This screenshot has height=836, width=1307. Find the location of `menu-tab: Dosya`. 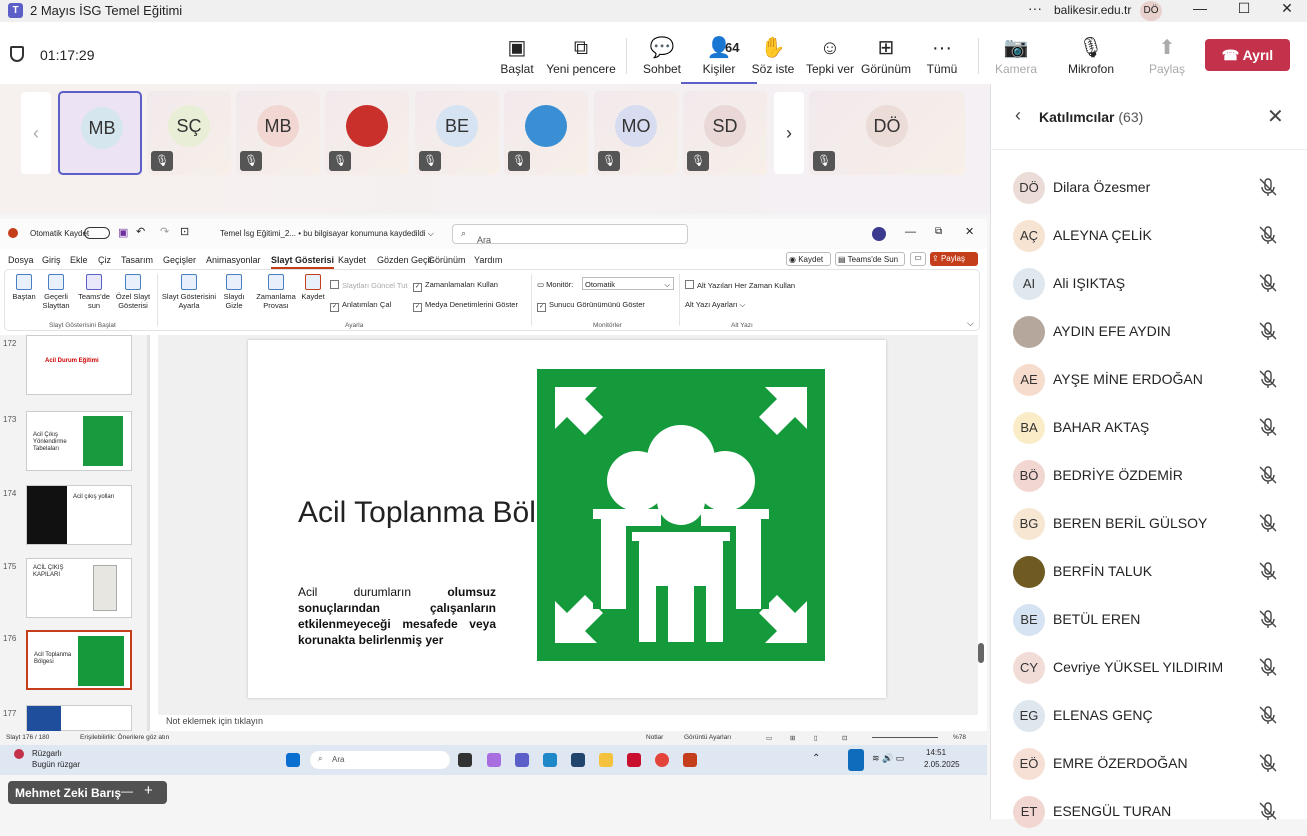

menu-tab: Dosya is located at coordinates (21, 260).